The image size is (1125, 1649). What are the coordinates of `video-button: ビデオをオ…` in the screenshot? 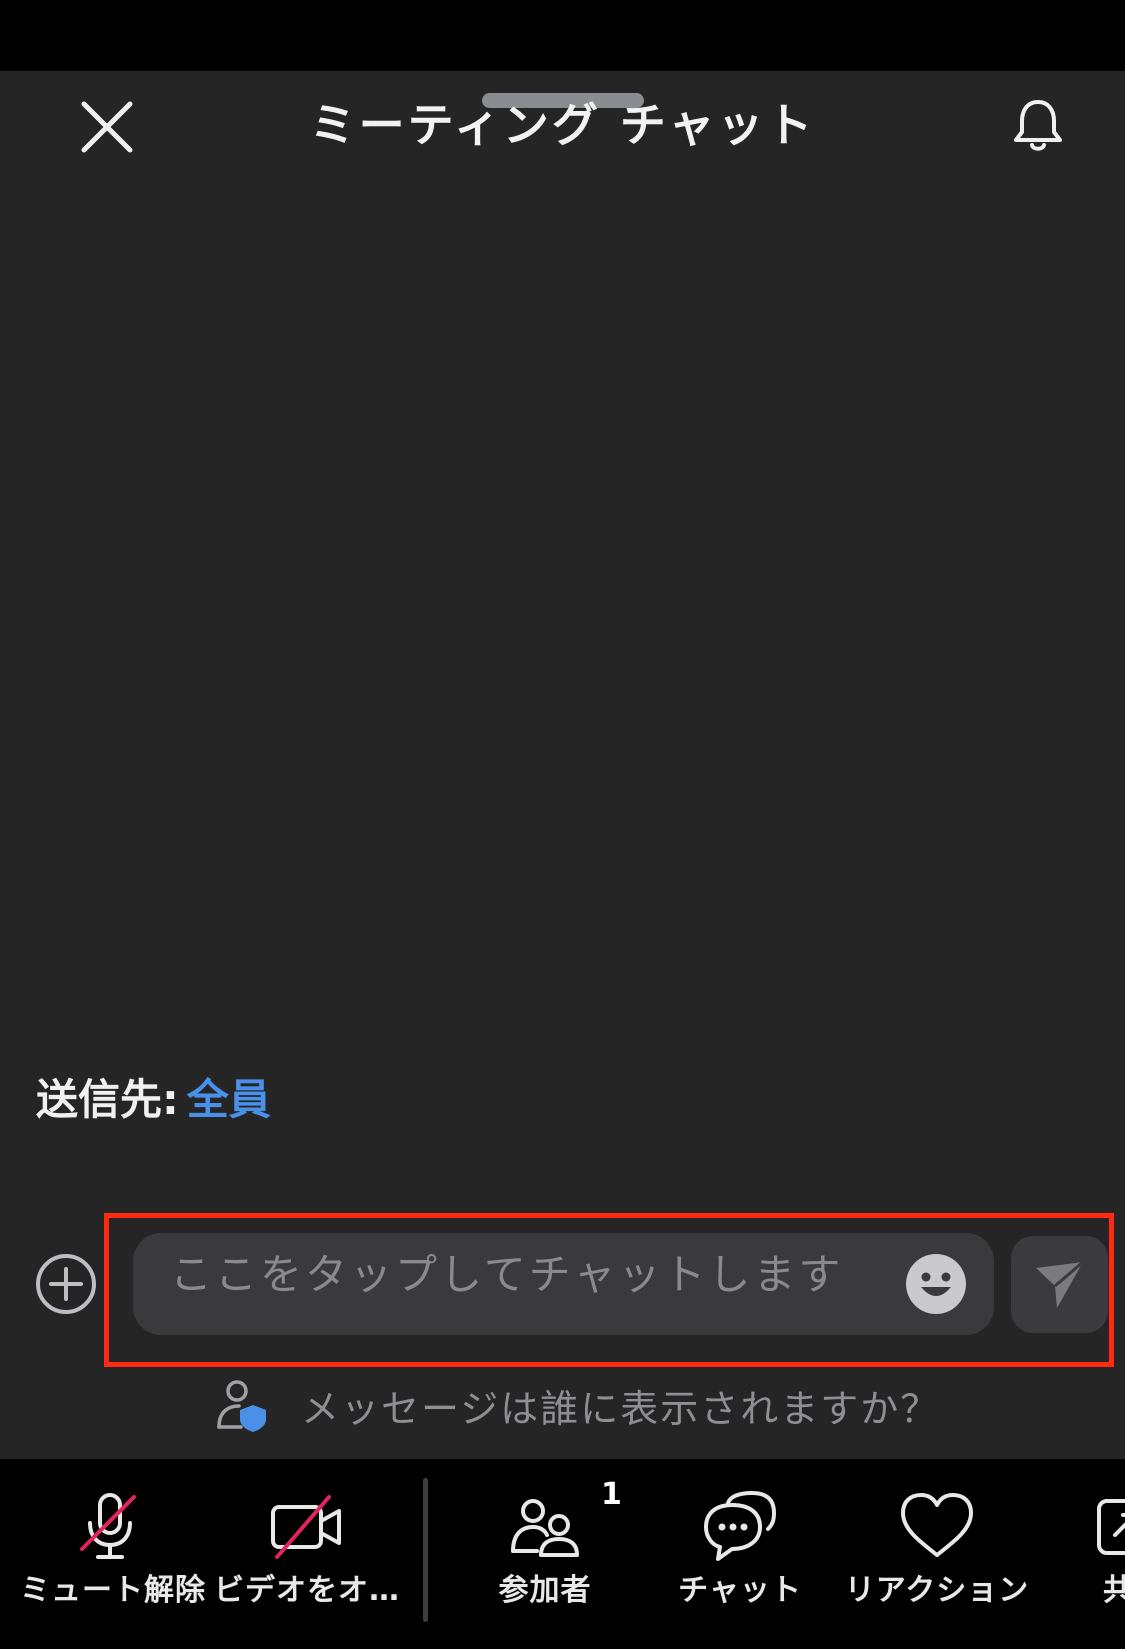 It's located at (307, 1554).